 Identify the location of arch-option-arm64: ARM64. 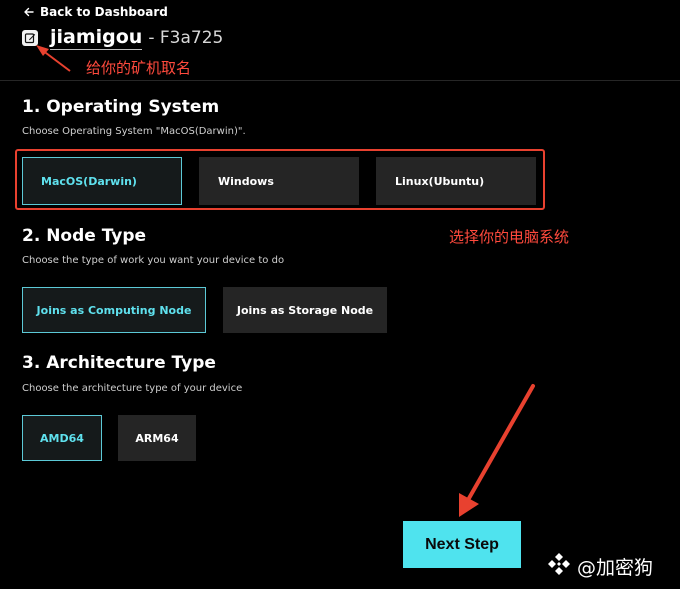
(157, 438).